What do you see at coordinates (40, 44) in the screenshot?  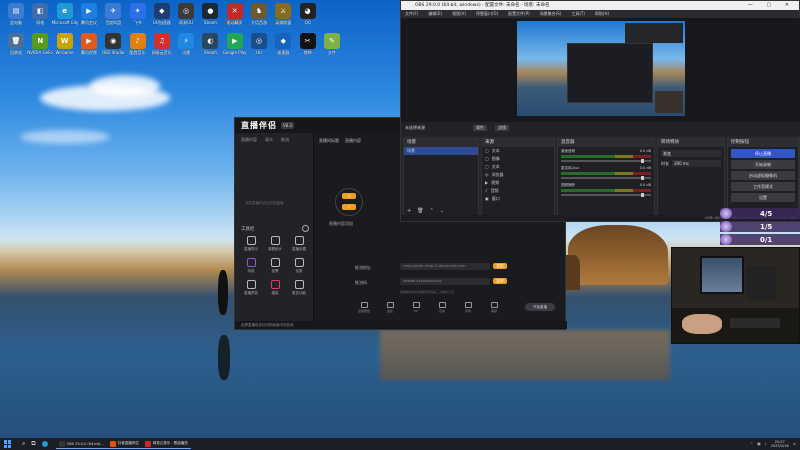 I see `desktop-icon: NNVIDIA GeForce` at bounding box center [40, 44].